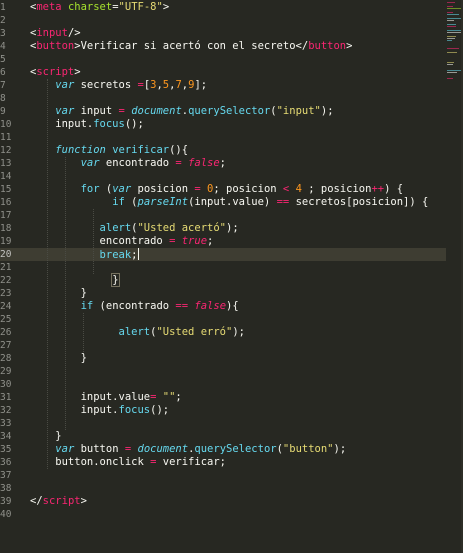 The width and height of the screenshot is (463, 553). Describe the element at coordinates (308, 449) in the screenshot. I see `code-token: "button"` at that location.